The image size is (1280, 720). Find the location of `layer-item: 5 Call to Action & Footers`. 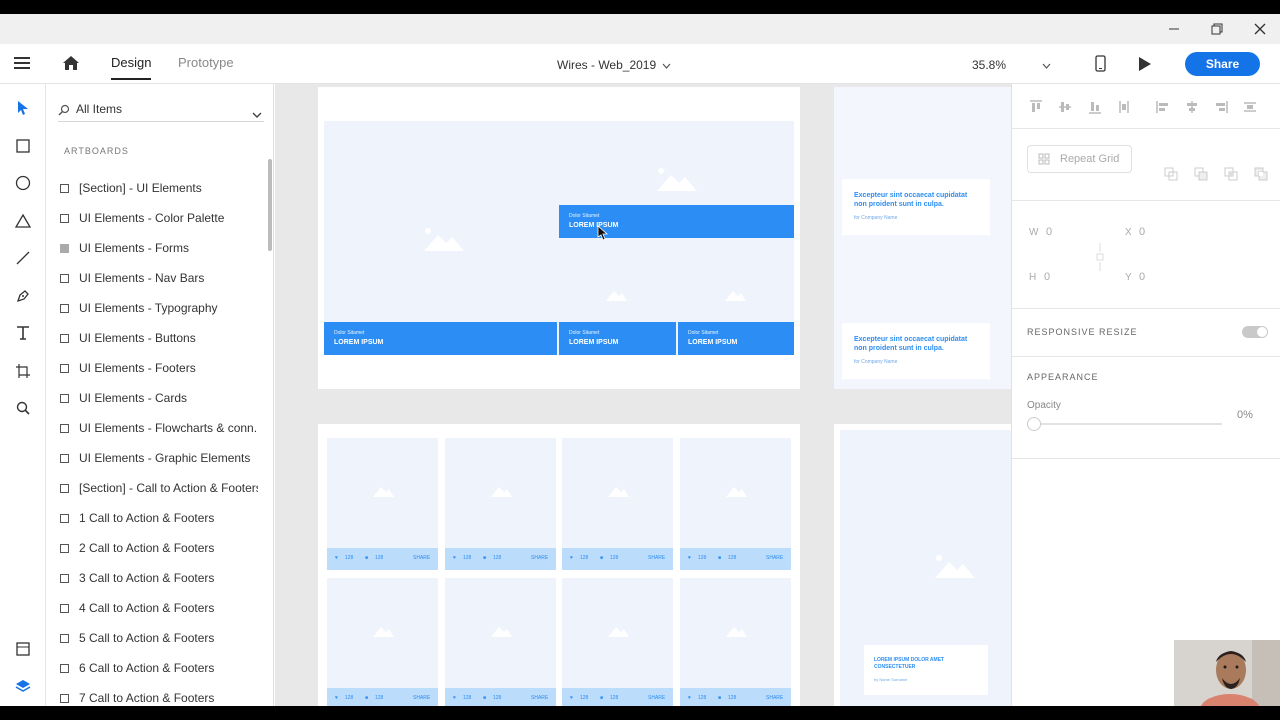

layer-item: 5 Call to Action & Footers is located at coordinates (158, 638).